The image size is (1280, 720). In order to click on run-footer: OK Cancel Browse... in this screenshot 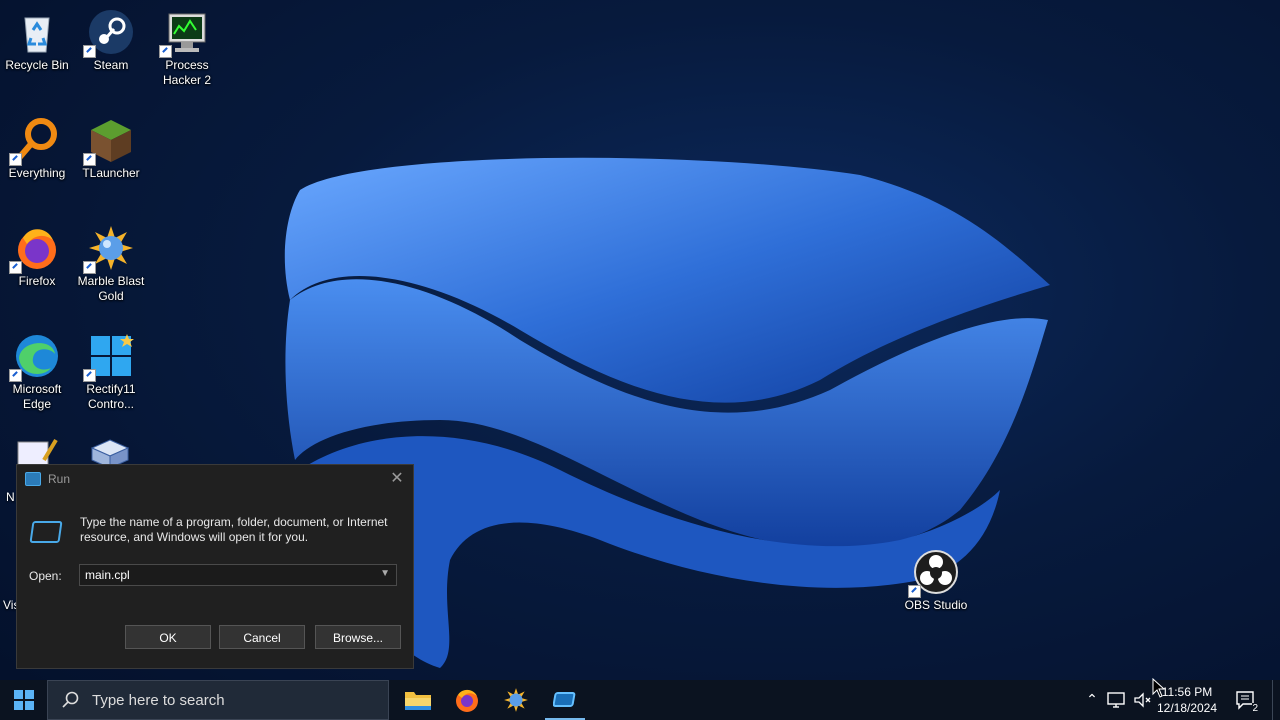, I will do `click(215, 640)`.